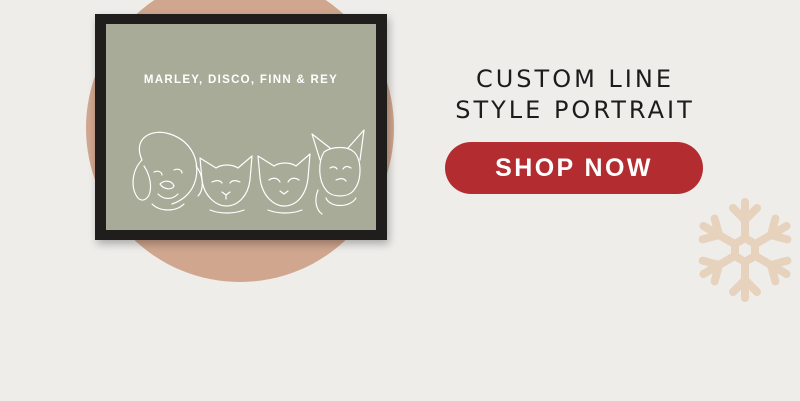  What do you see at coordinates (574, 79) in the screenshot?
I see `headline-line-1: CUSTOM LINE` at bounding box center [574, 79].